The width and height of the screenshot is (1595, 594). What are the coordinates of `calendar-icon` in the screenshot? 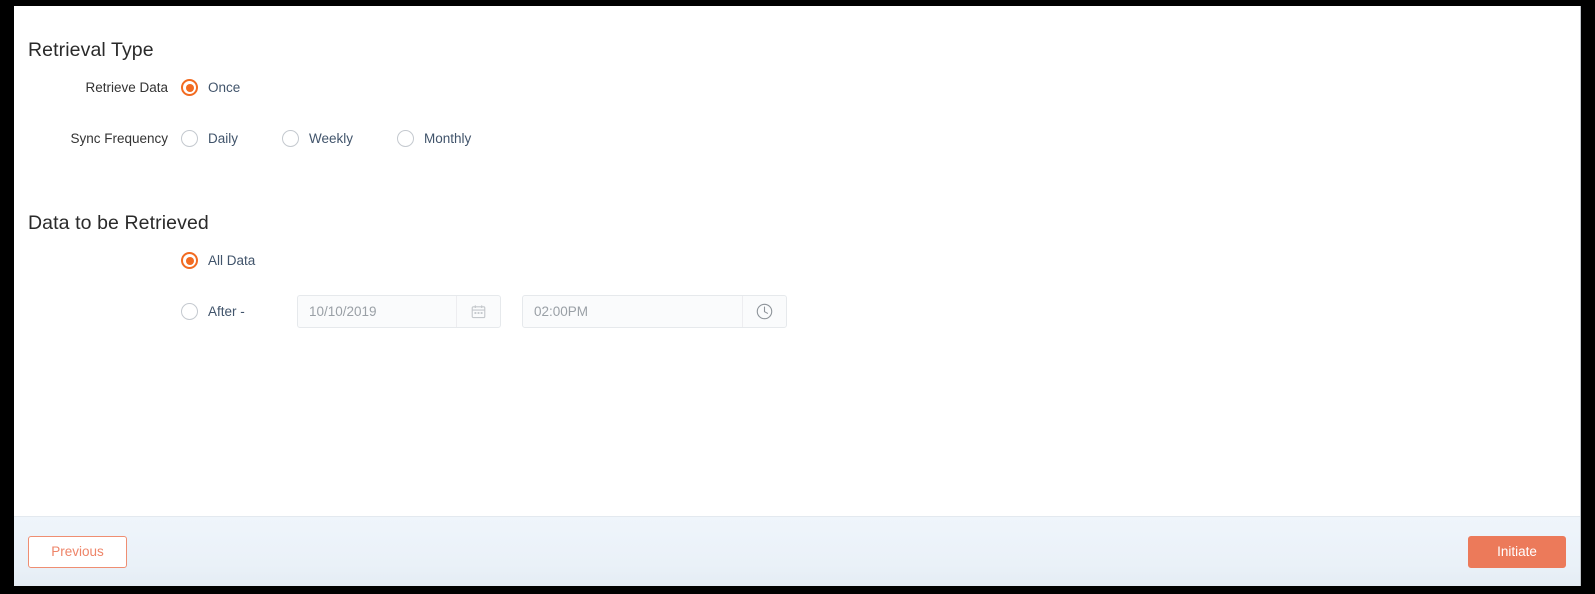 It's located at (478, 311).